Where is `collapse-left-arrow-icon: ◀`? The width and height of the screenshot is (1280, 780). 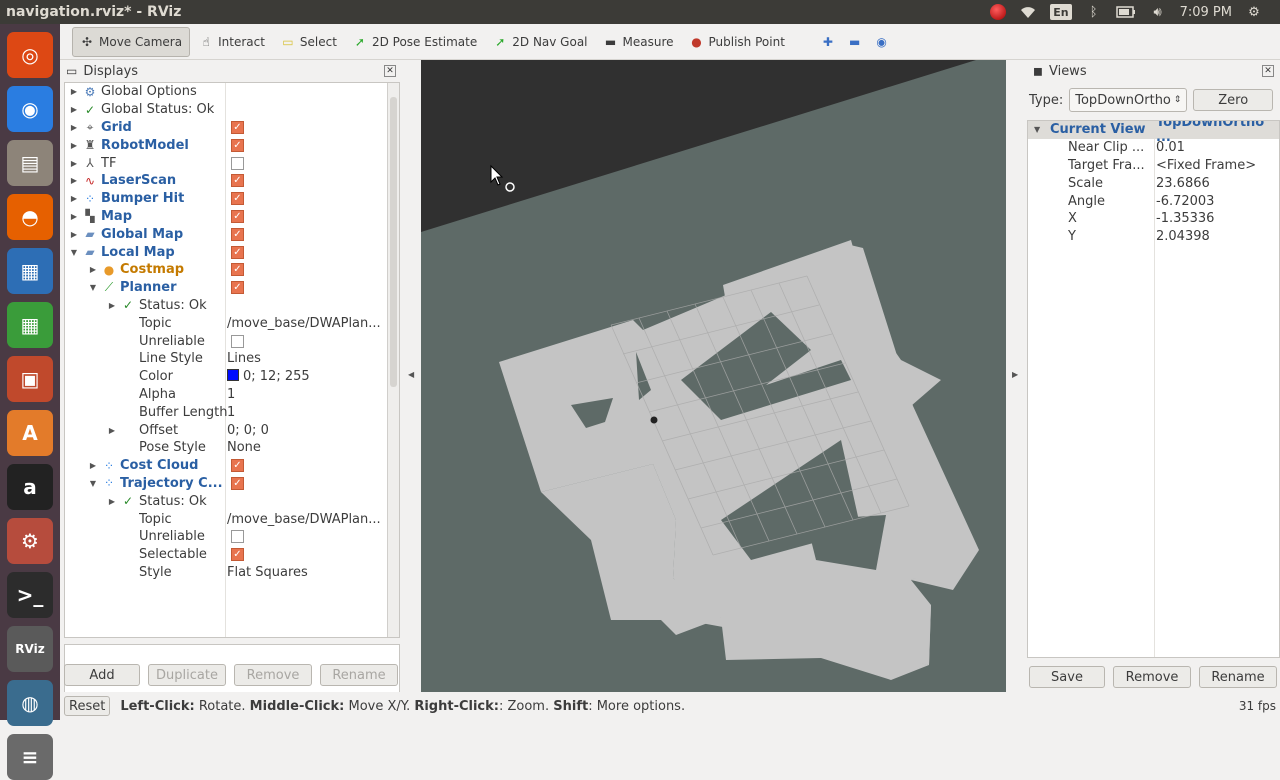
collapse-left-arrow-icon: ◀ is located at coordinates (411, 374).